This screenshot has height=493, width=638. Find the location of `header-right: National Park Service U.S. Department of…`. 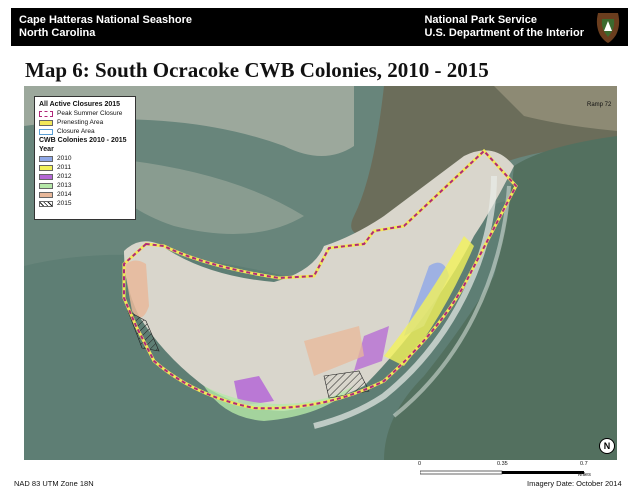

header-right: National Park Service U.S. Department of… is located at coordinates (504, 27).